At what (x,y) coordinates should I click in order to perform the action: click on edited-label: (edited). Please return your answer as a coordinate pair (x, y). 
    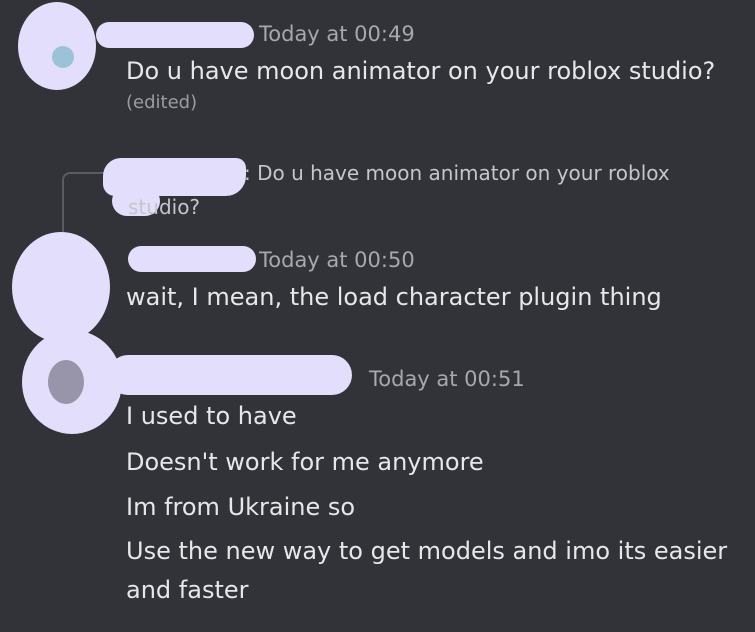
    Looking at the image, I should click on (162, 102).